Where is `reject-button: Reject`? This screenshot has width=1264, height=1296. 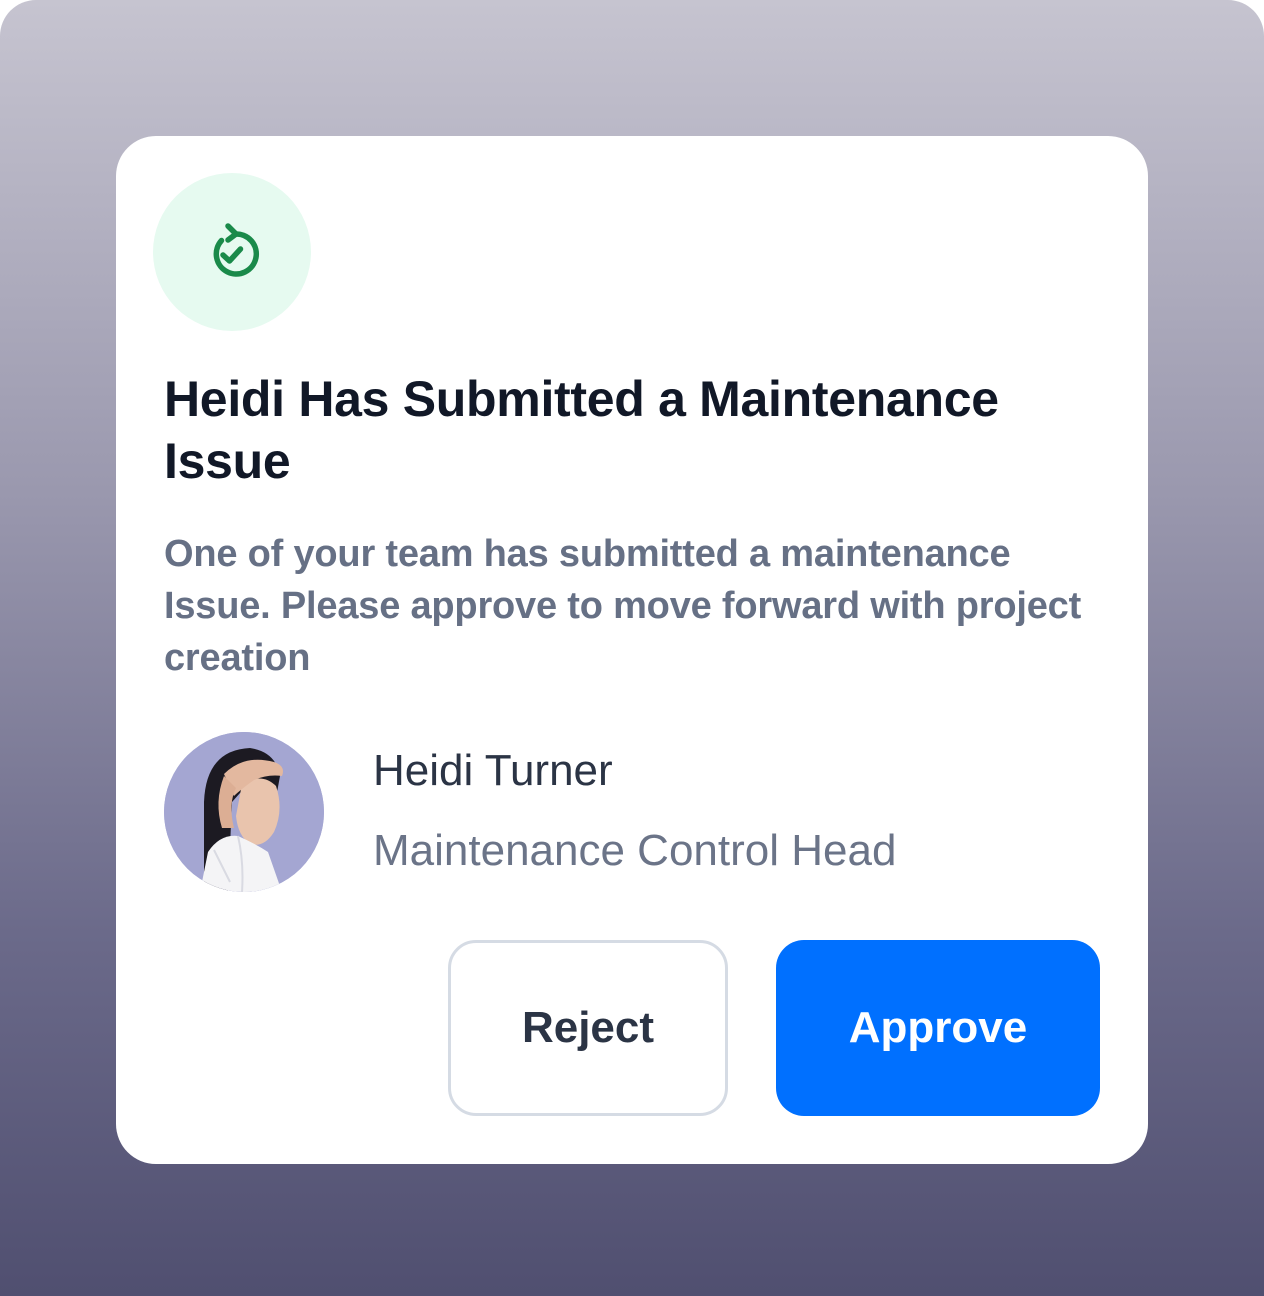
reject-button: Reject is located at coordinates (588, 1028).